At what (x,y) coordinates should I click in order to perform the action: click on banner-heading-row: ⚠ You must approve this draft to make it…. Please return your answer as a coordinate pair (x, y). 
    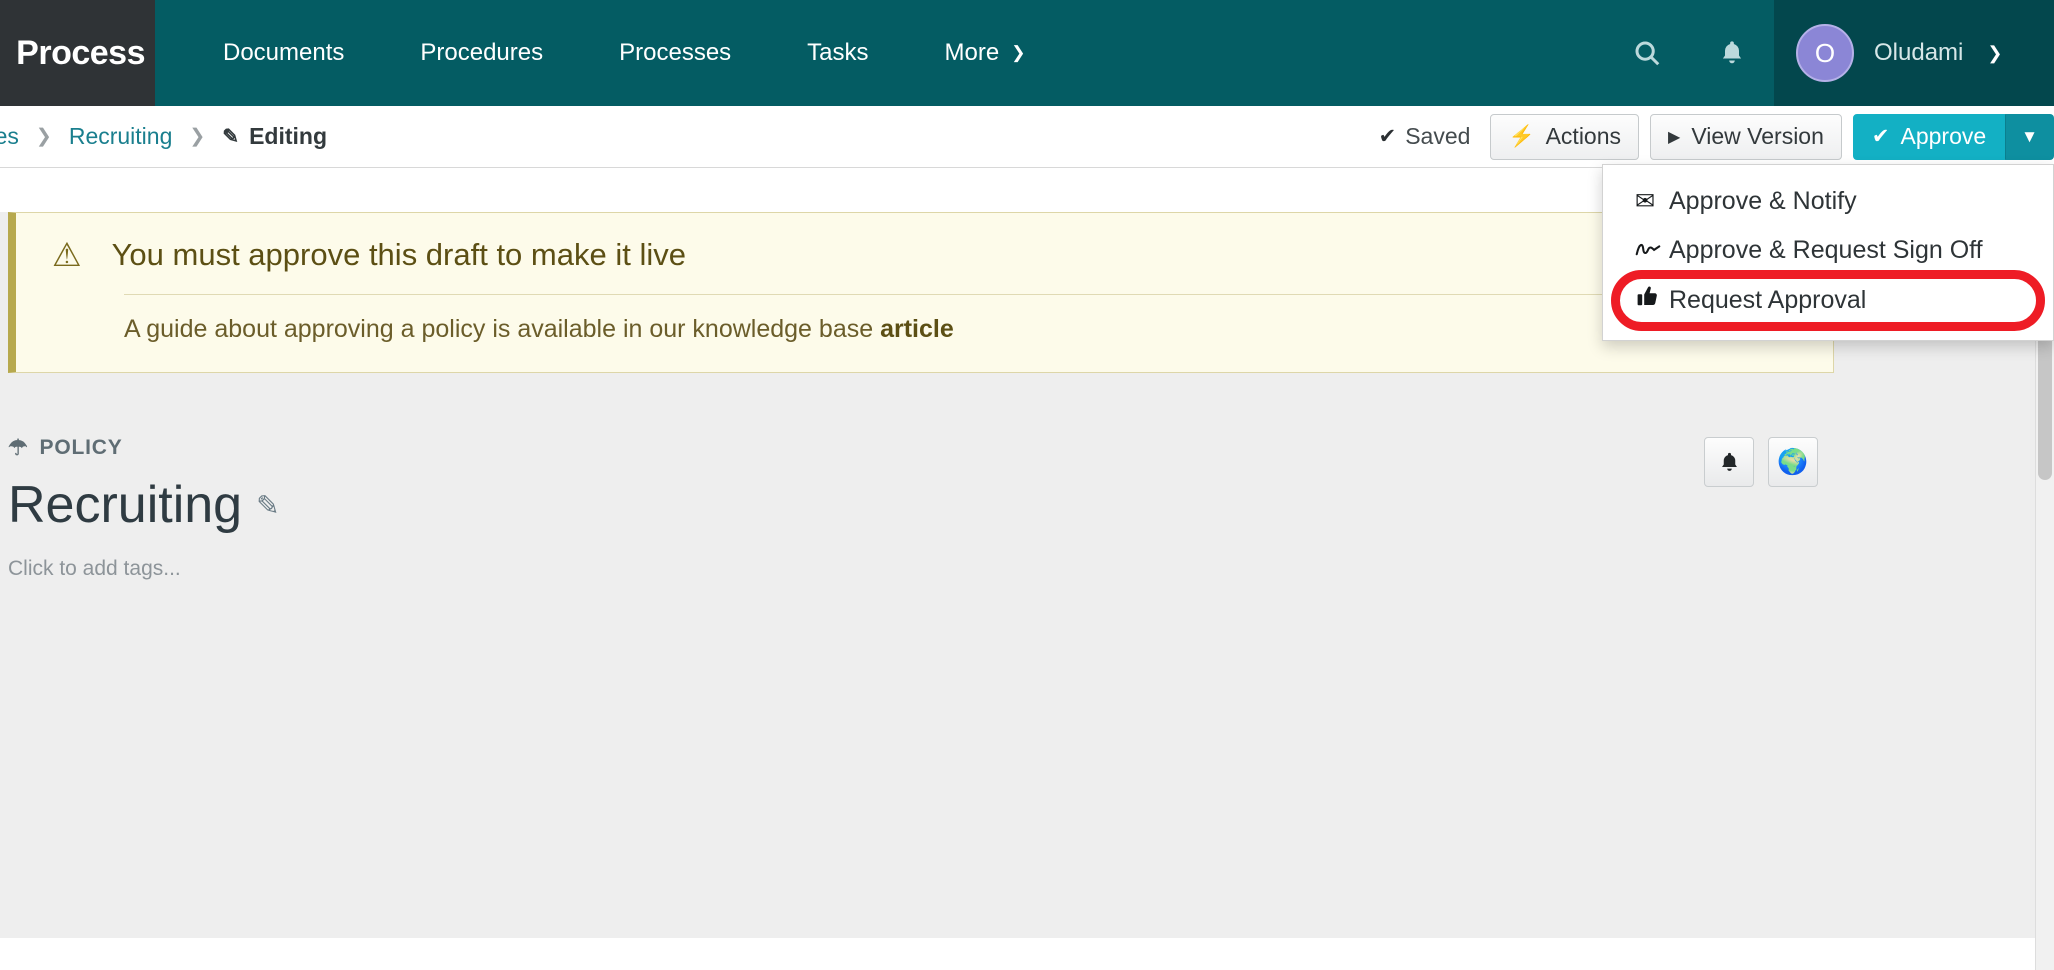
    Looking at the image, I should click on (922, 264).